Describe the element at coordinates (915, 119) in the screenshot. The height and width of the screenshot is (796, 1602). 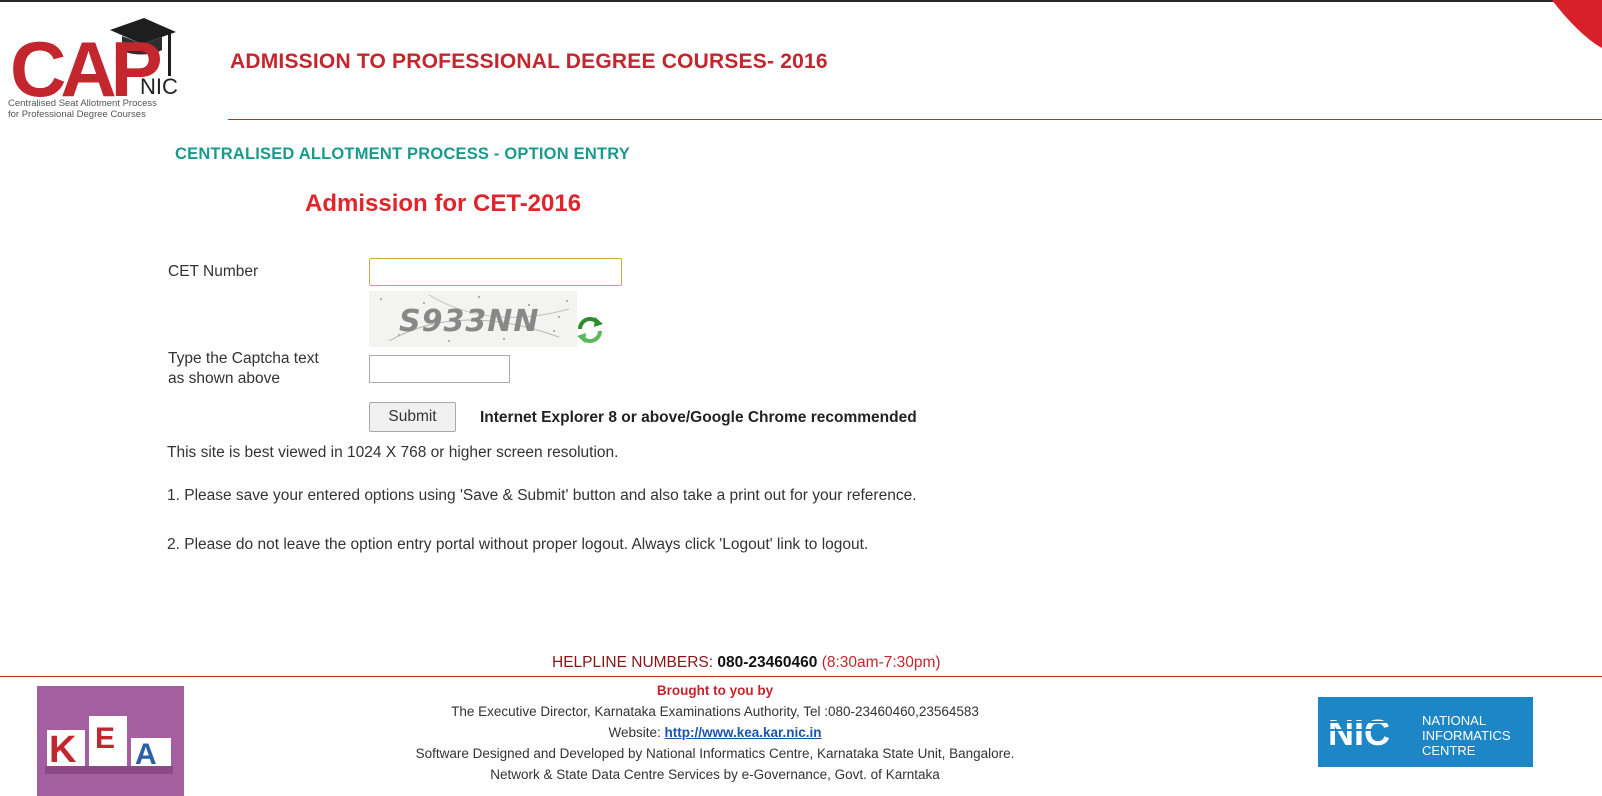
I see `header-divider` at that location.